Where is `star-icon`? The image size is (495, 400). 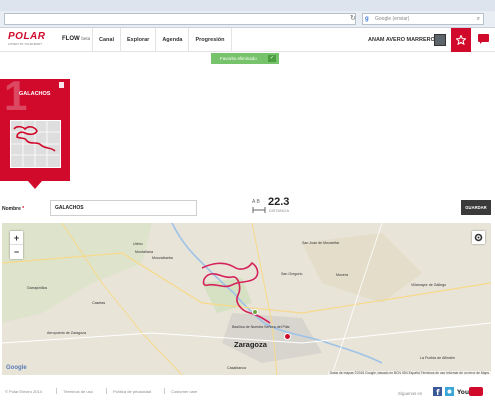 star-icon is located at coordinates (461, 40).